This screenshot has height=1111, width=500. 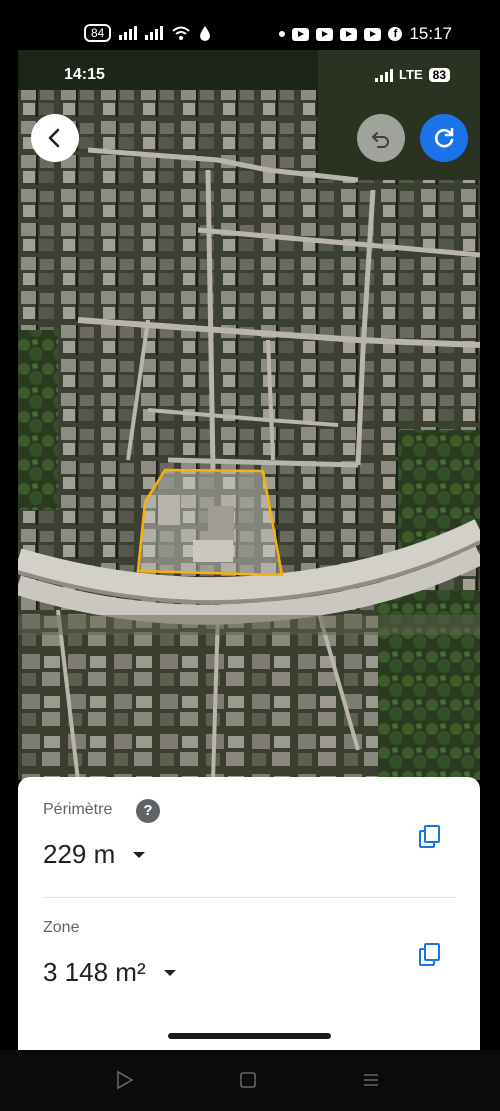 I want to click on back-button, so click(x=55, y=138).